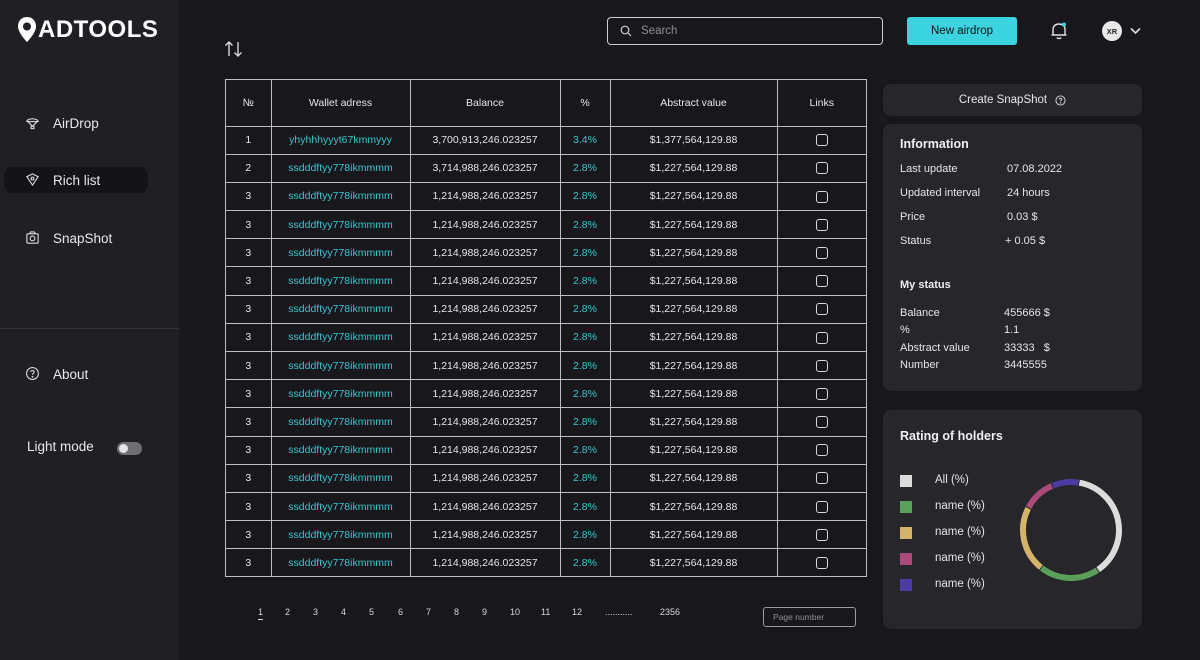 The image size is (1200, 660). What do you see at coordinates (545, 612) in the screenshot?
I see `pagination-page: 11` at bounding box center [545, 612].